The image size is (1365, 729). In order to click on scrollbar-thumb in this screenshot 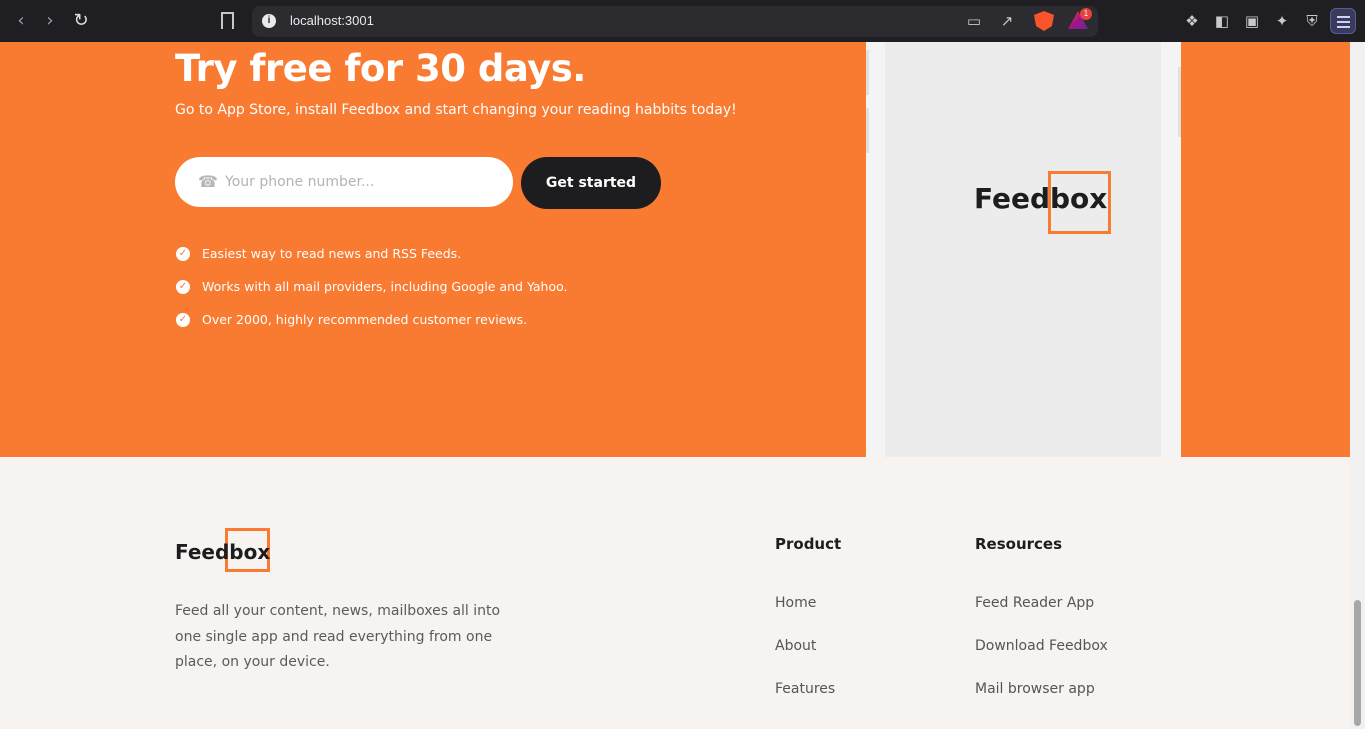, I will do `click(1357, 663)`.